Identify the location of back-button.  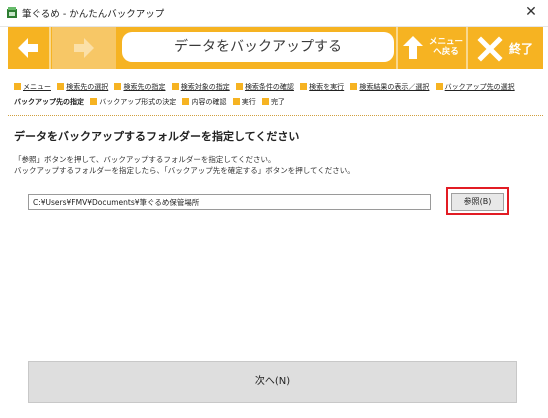
(28, 48).